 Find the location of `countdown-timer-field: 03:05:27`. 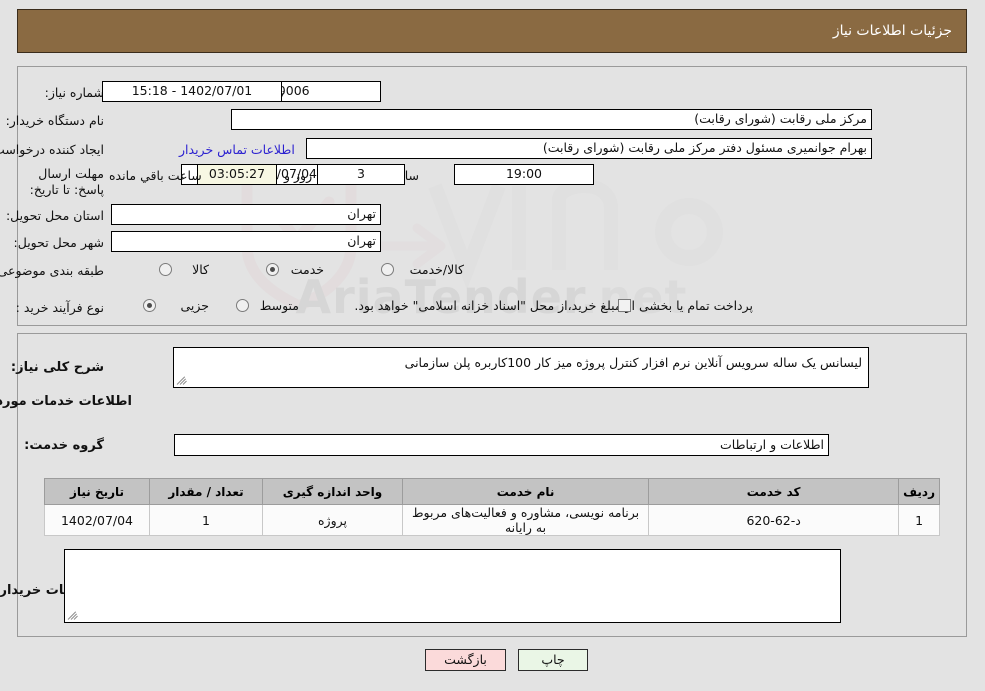

countdown-timer-field: 03:05:27 is located at coordinates (238, 174).